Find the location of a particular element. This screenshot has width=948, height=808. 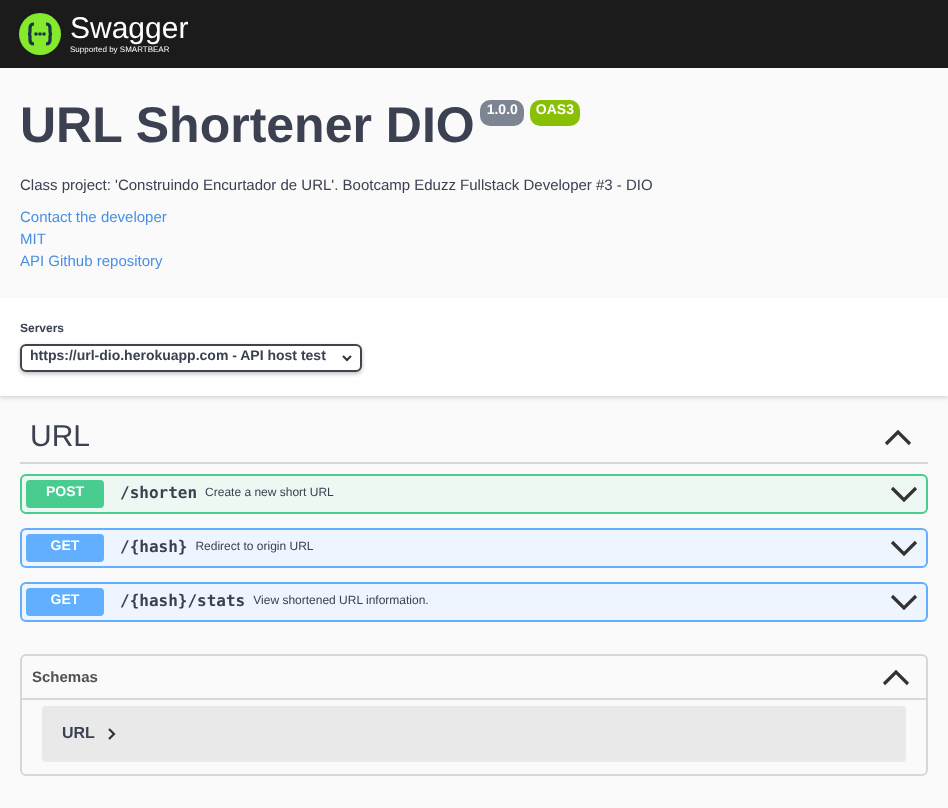

dropdown-icon is located at coordinates (346, 358).